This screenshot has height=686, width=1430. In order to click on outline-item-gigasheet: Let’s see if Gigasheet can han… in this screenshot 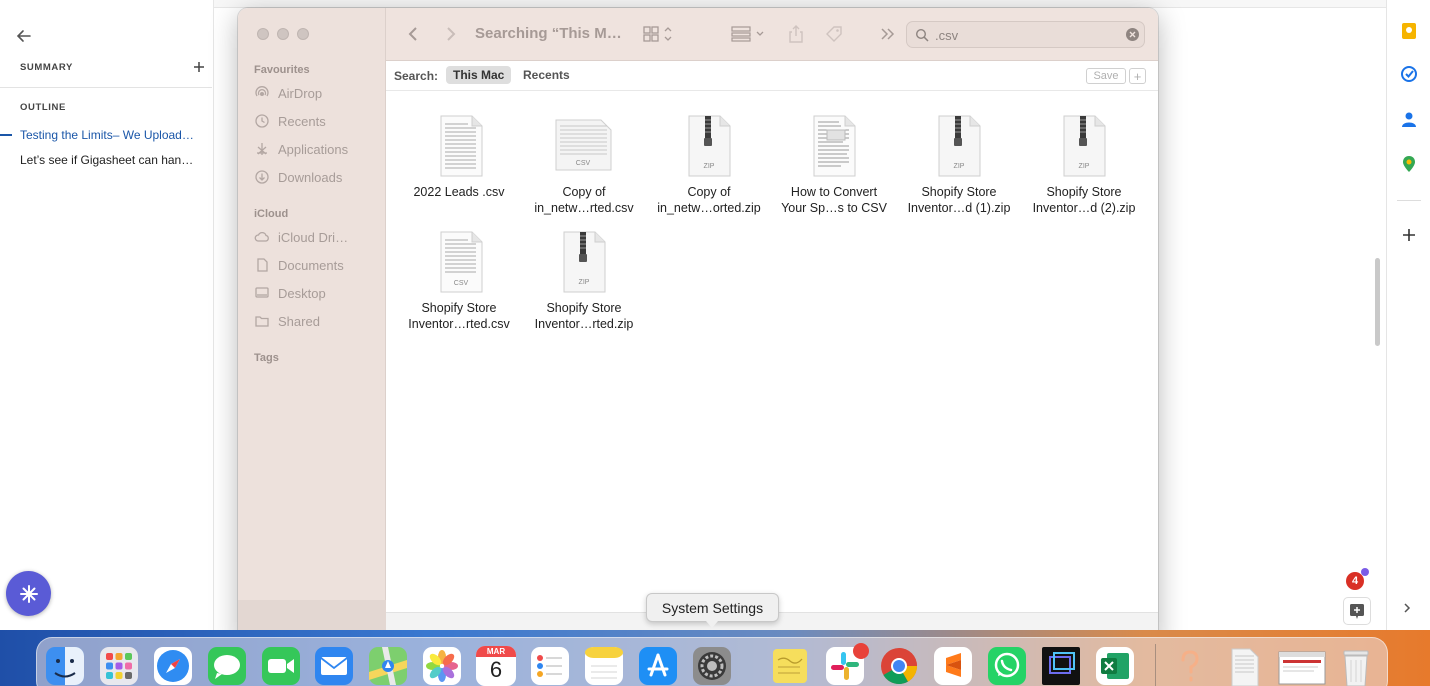, I will do `click(106, 160)`.